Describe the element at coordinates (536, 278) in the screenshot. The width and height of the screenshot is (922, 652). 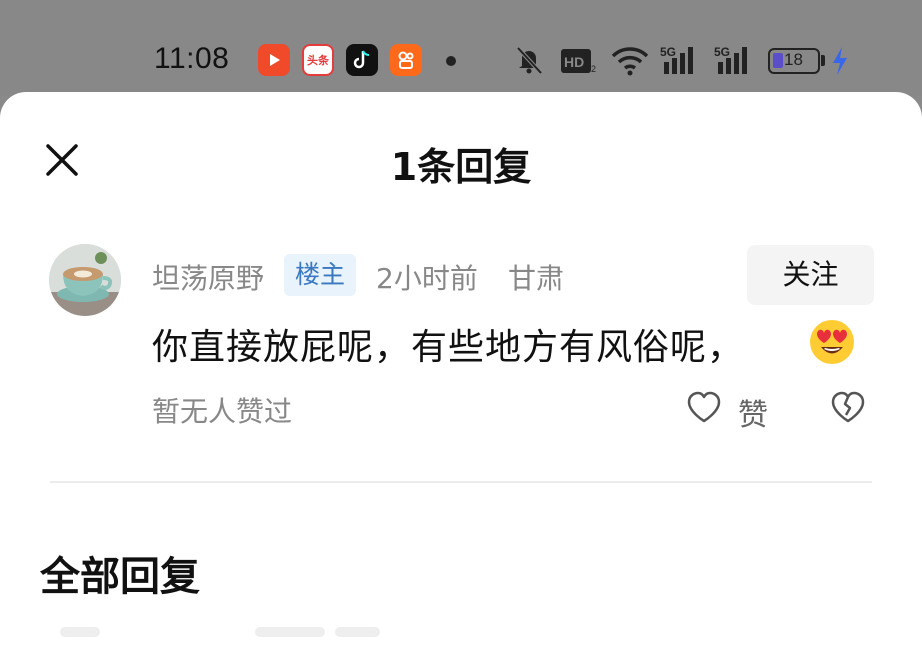
I see `comment-location: 甘肃` at that location.